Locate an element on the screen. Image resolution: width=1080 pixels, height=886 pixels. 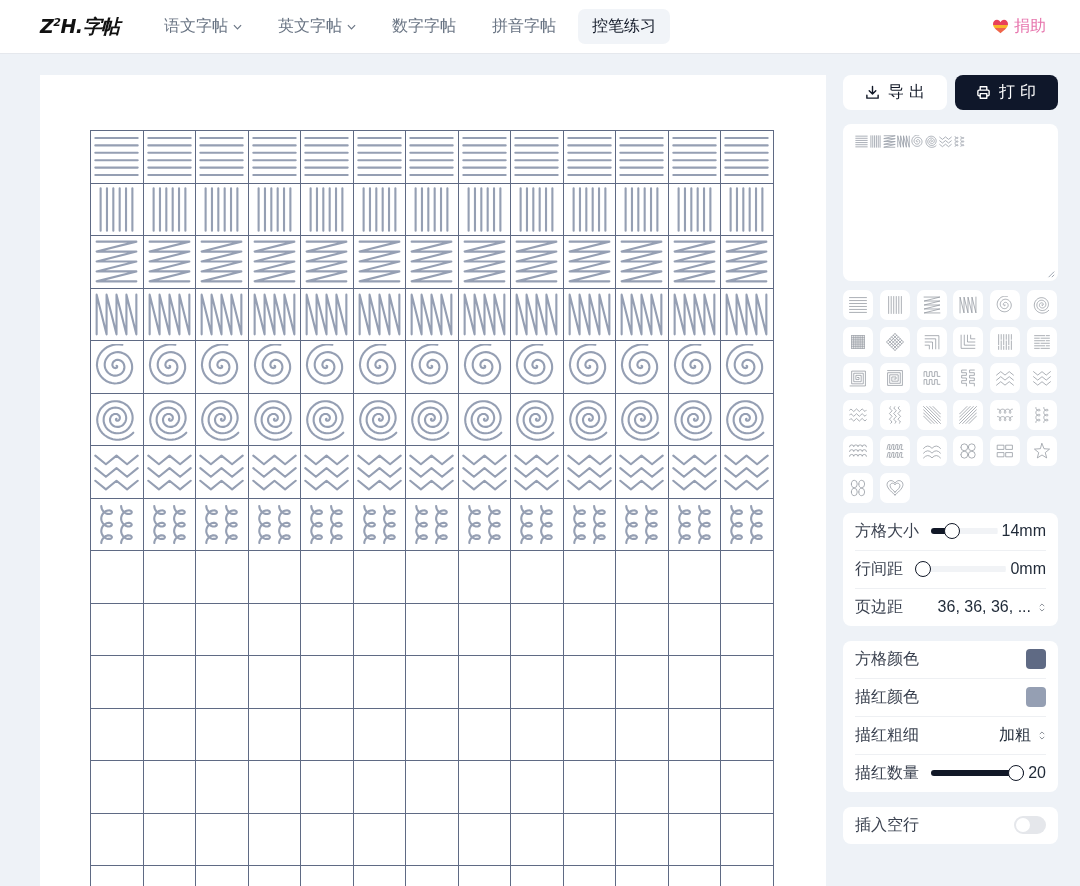
vertical-loops-icon is located at coordinates (959, 141).